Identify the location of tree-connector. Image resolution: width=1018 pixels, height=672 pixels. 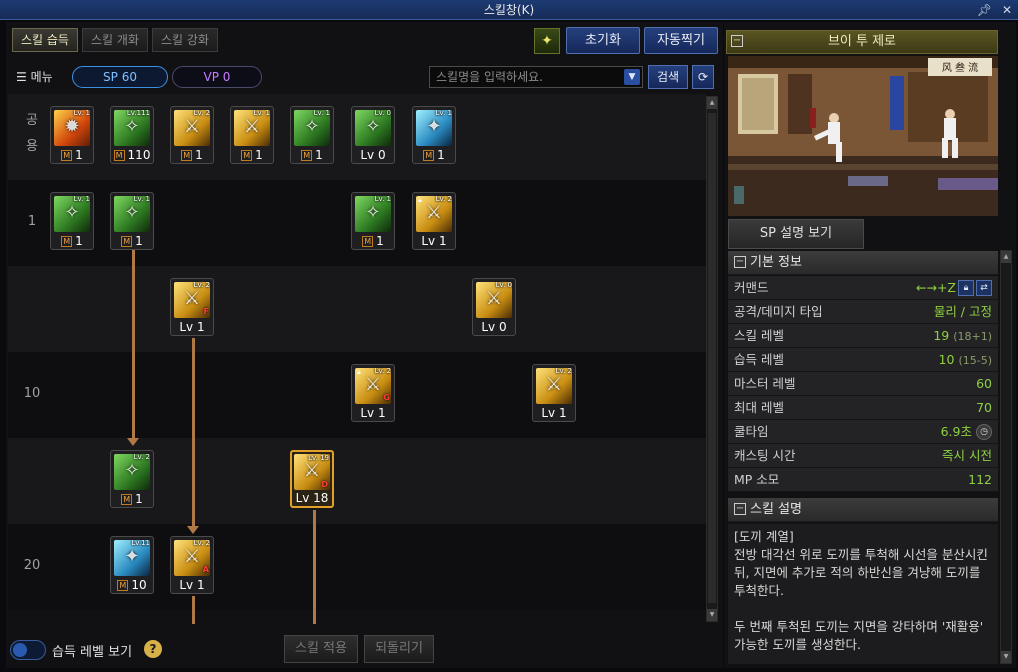
(193, 610).